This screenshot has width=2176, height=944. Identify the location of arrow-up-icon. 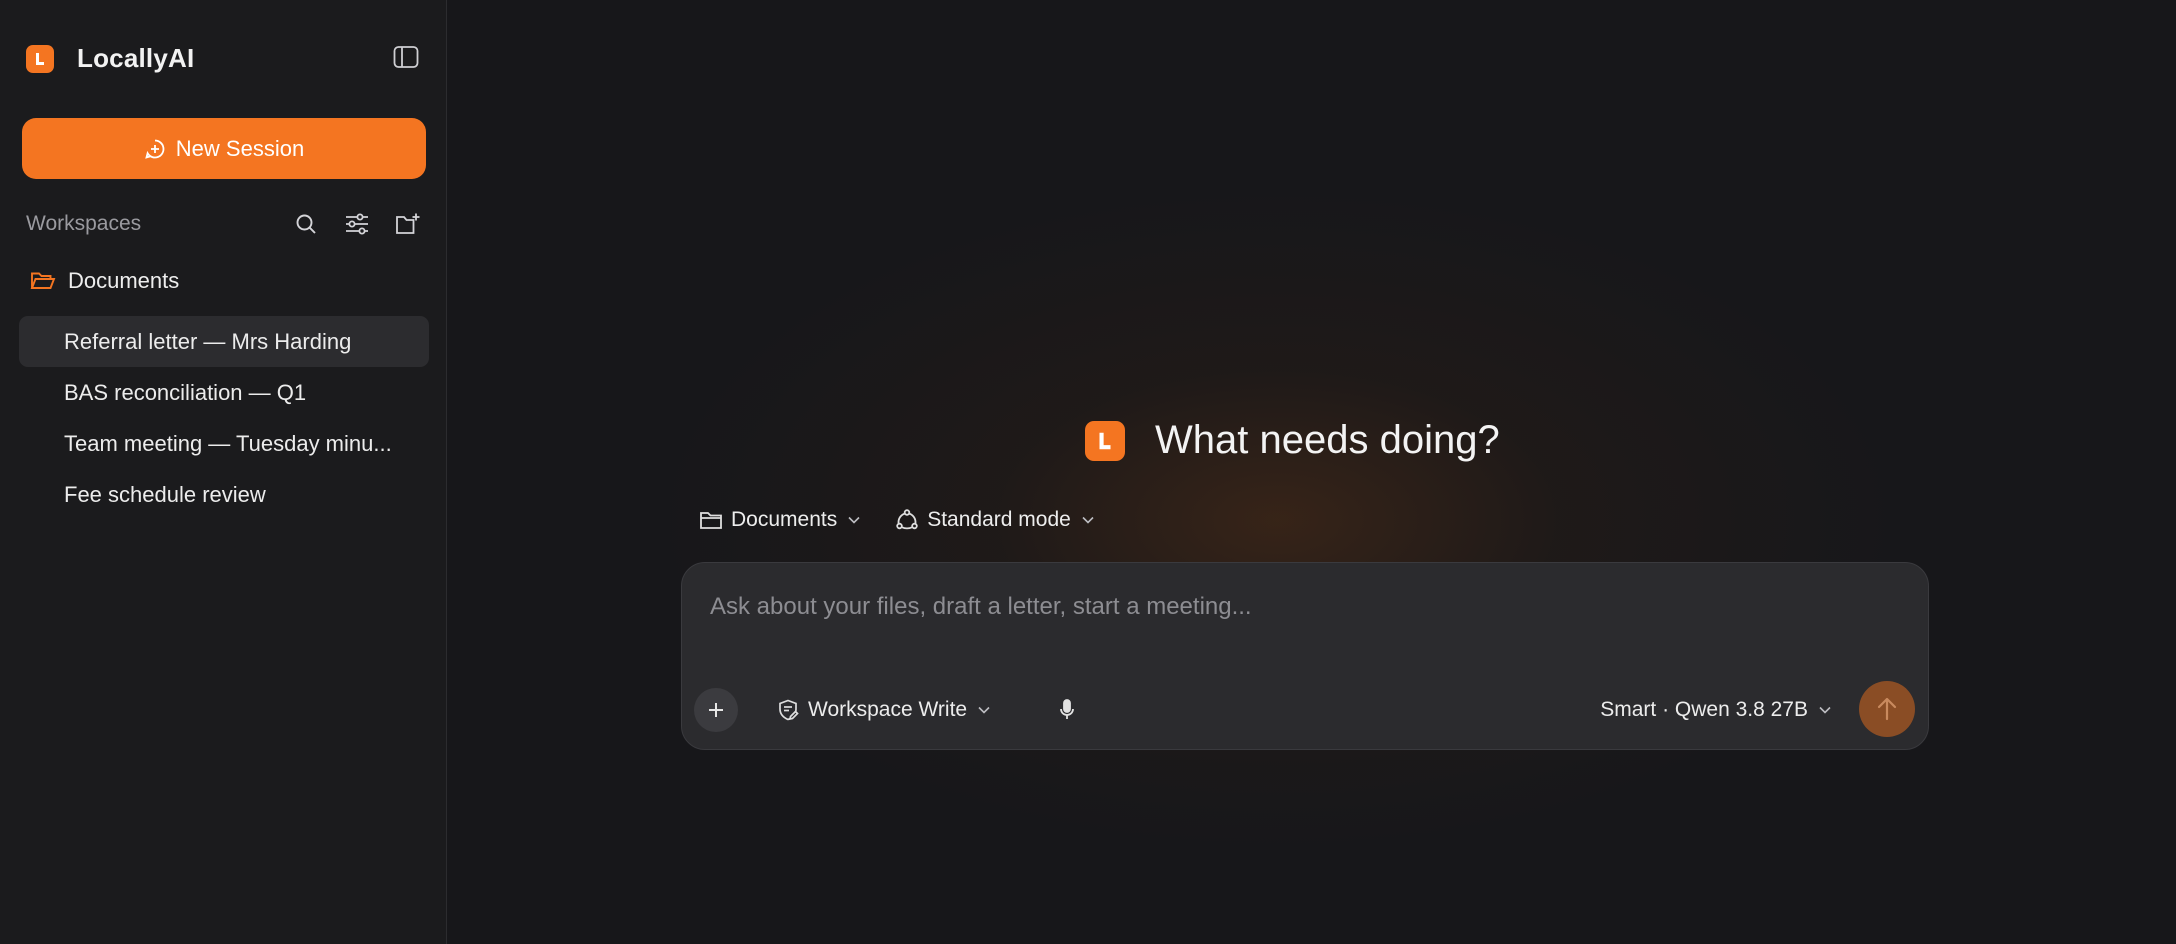
(1887, 709).